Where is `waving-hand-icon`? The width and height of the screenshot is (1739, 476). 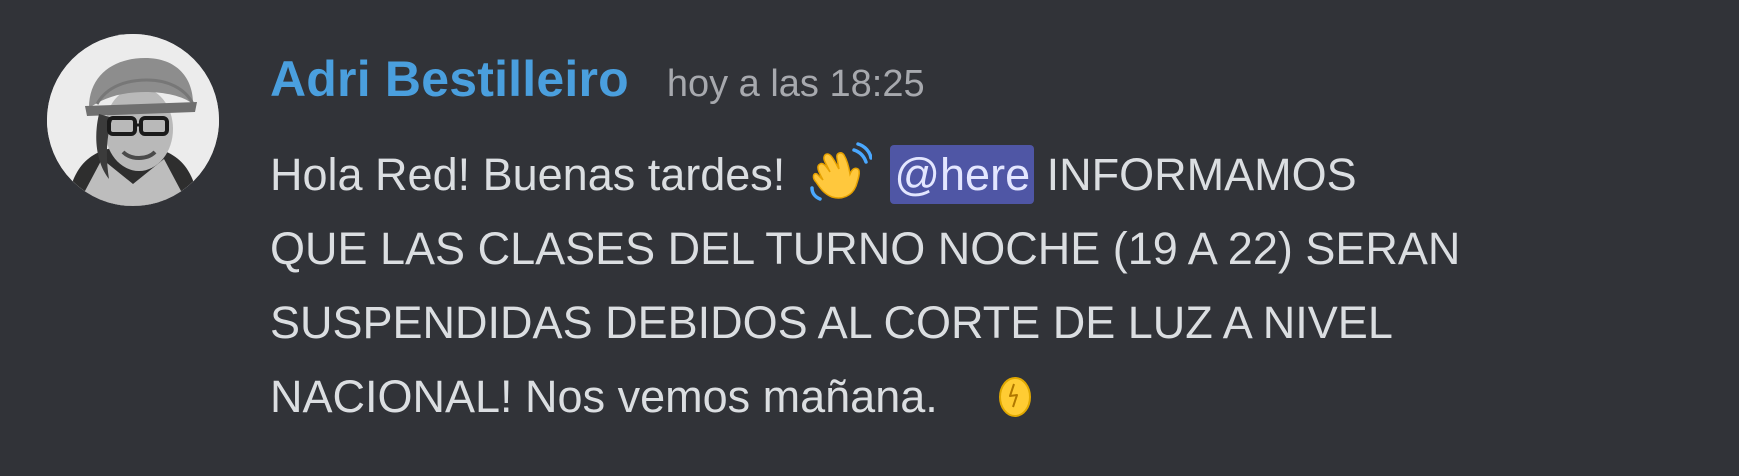
waving-hand-icon is located at coordinates (840, 170).